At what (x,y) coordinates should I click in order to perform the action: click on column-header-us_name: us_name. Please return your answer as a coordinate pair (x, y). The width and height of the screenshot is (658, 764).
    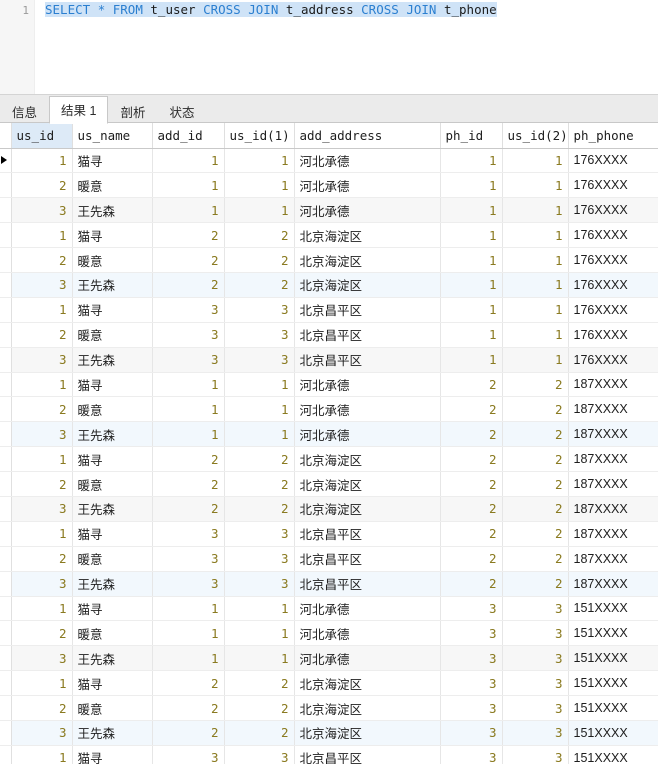
    Looking at the image, I should click on (112, 136).